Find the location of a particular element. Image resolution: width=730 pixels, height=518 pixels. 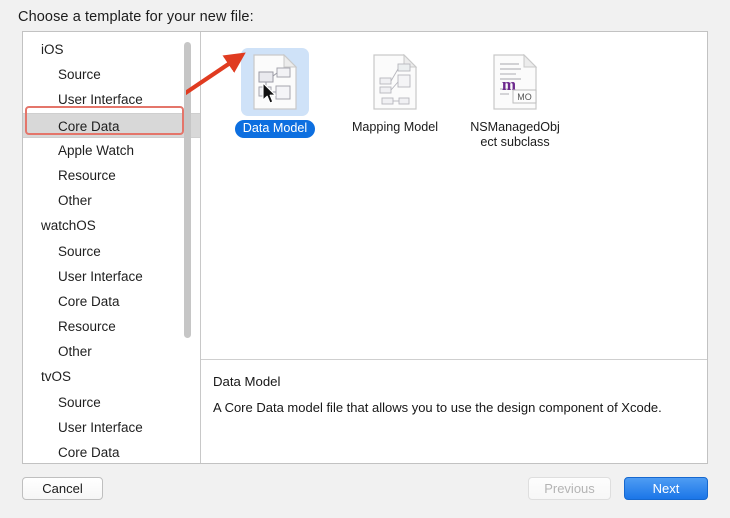

mapping-model-document-icon is located at coordinates (395, 82).